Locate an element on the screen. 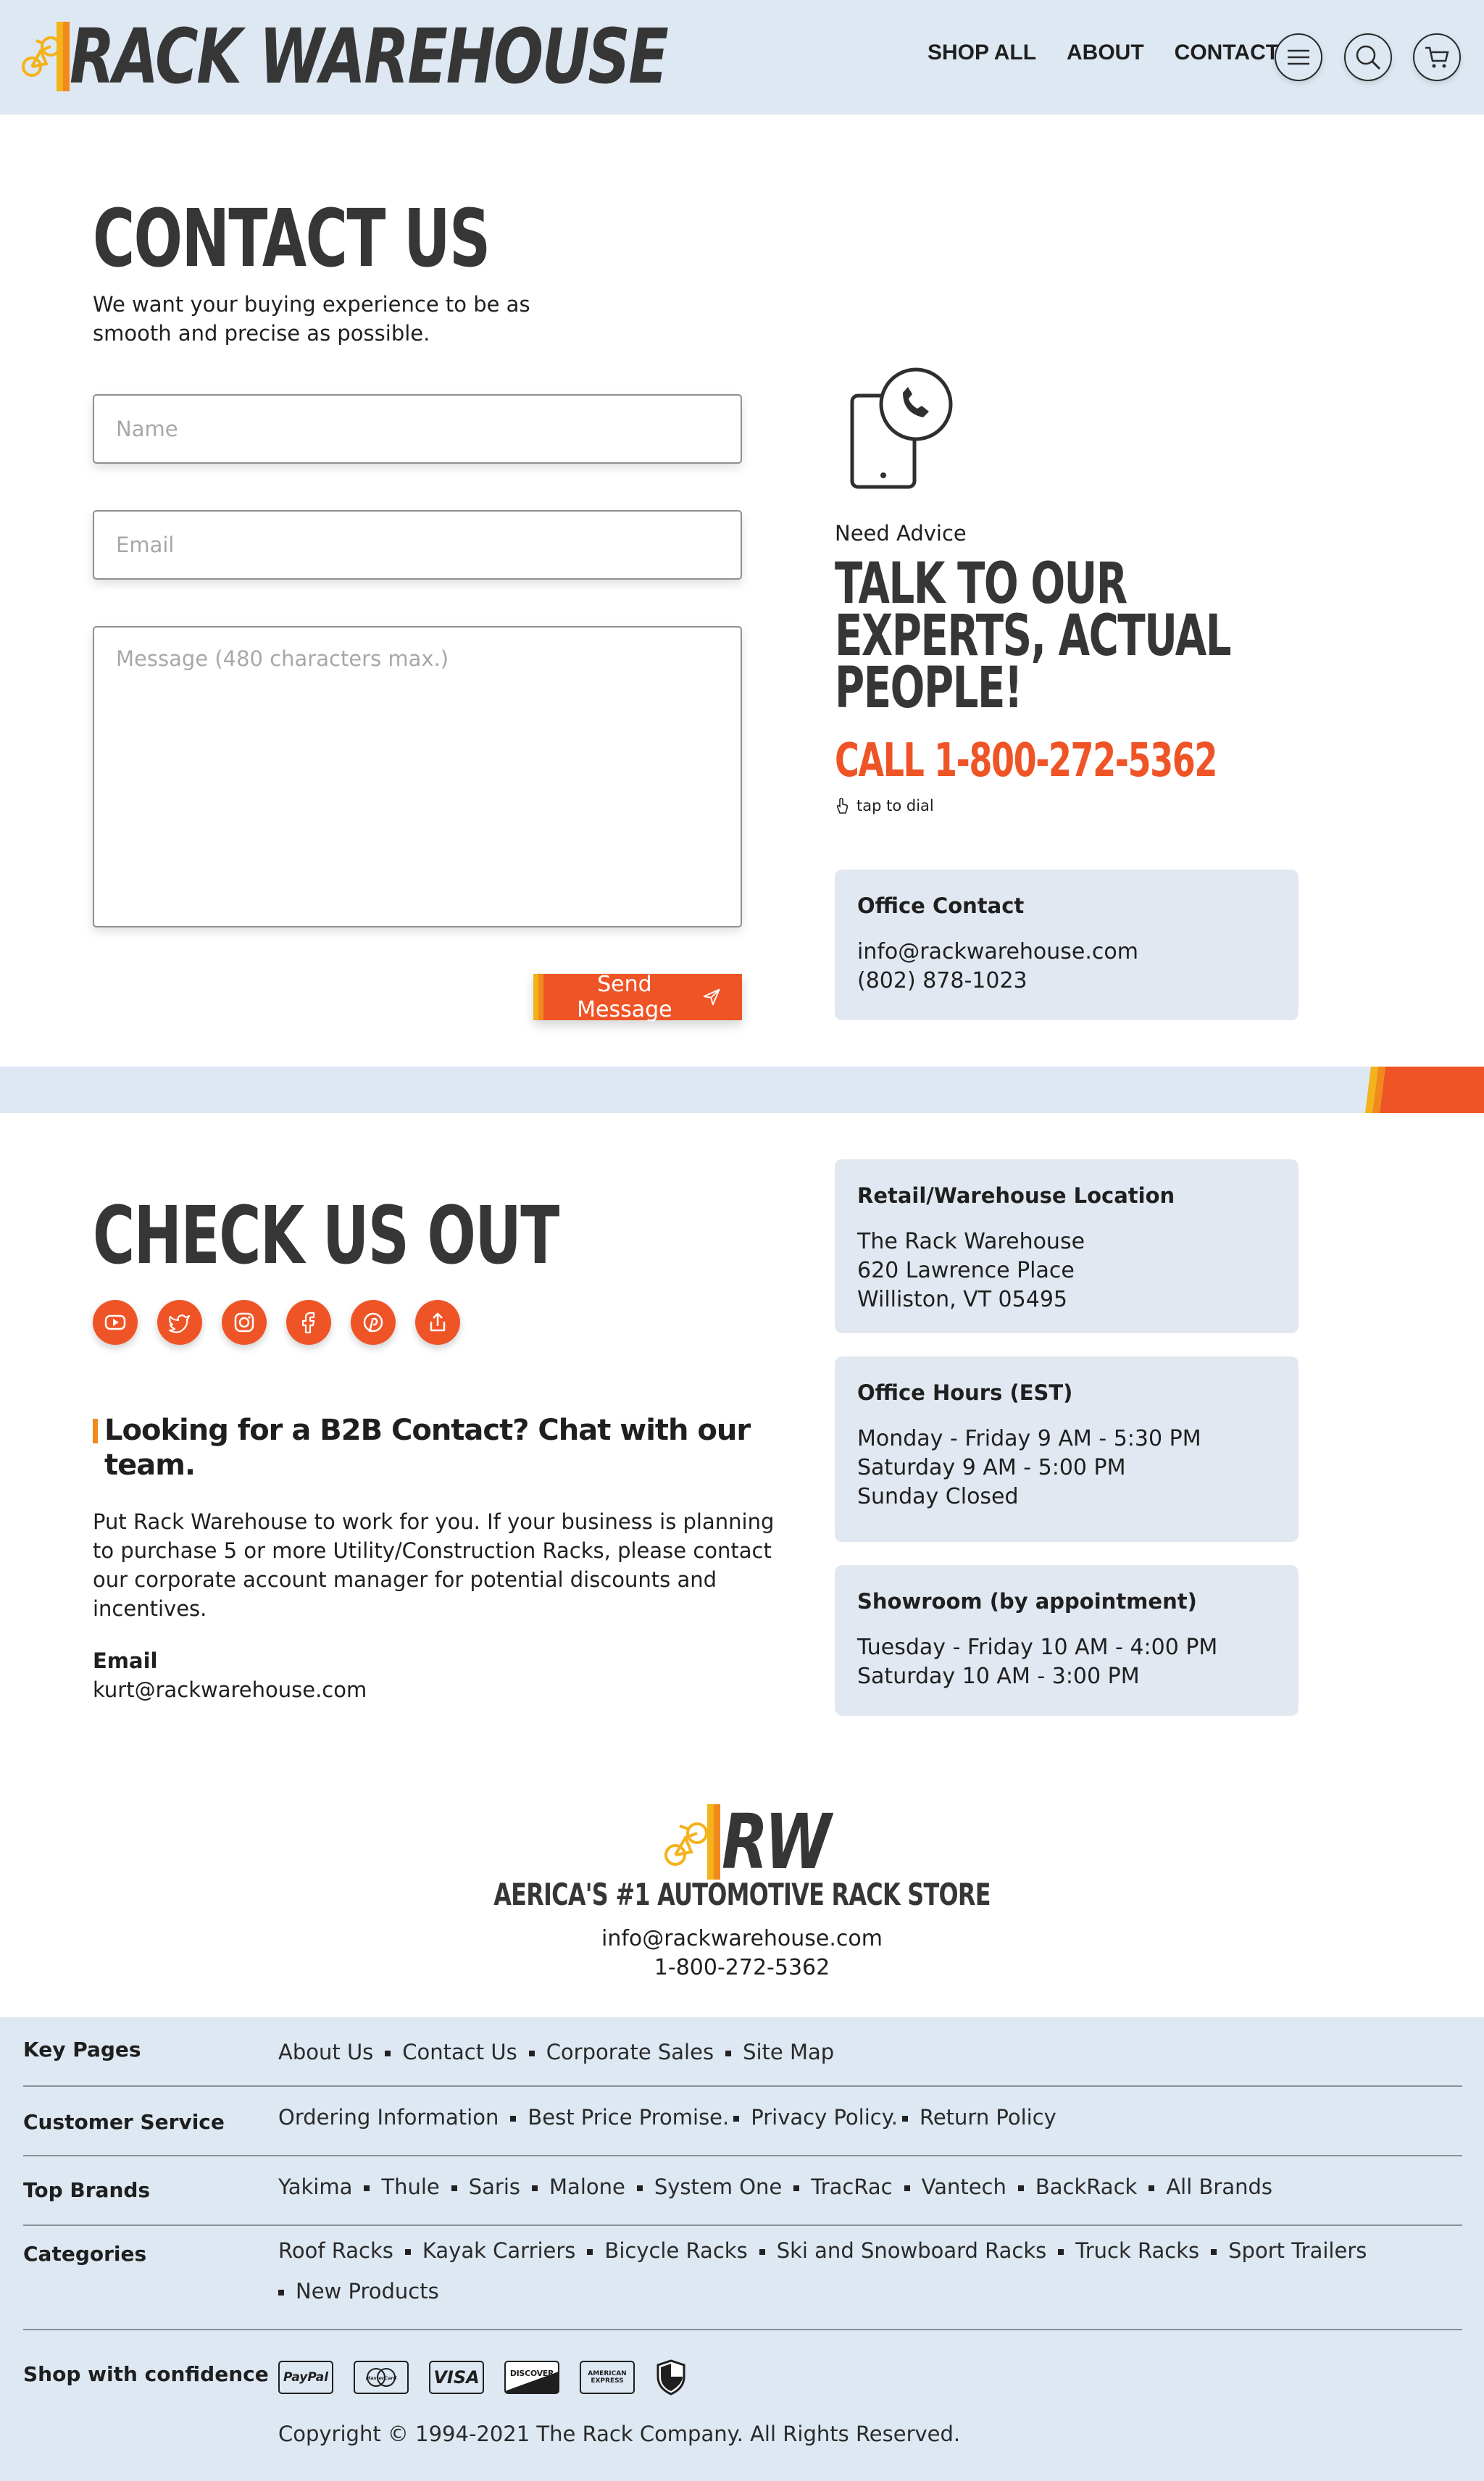  hand-pointer-icon is located at coordinates (843, 806).